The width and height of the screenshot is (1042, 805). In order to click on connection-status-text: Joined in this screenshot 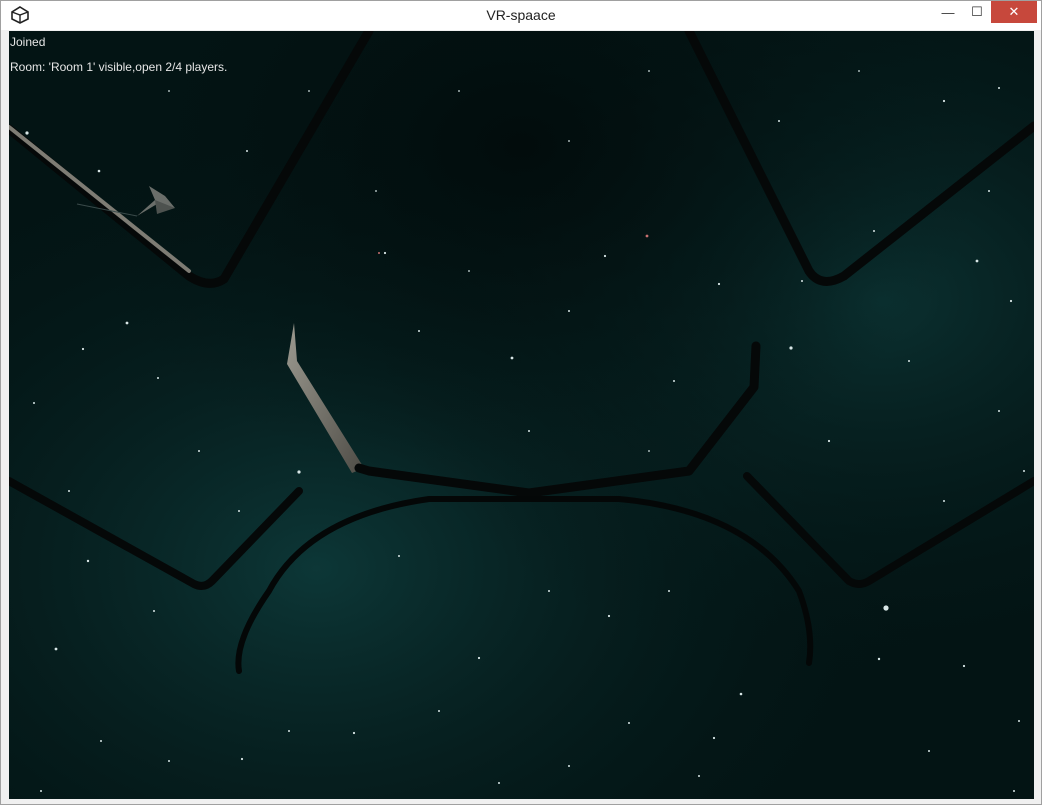, I will do `click(28, 42)`.